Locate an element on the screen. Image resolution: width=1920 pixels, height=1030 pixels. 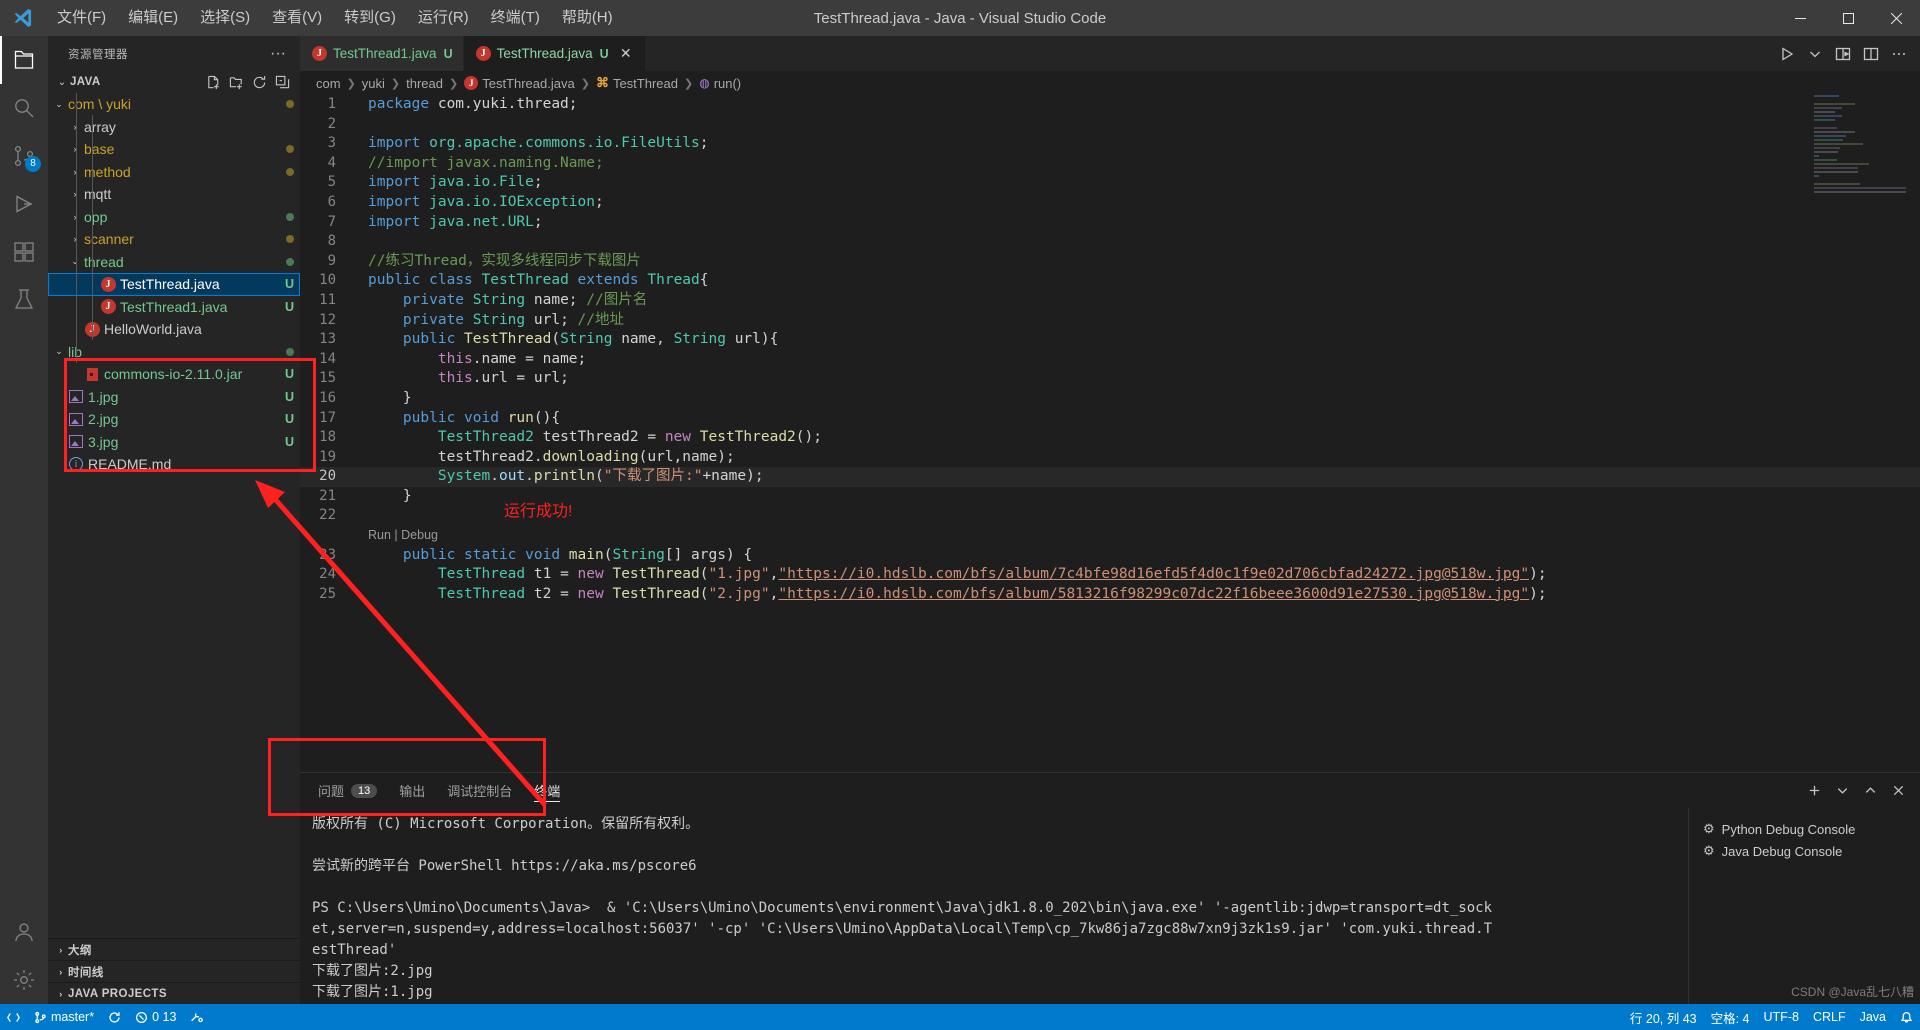
code-text: //练习Thread，实现多线程同步下载图片 is located at coordinates (1139, 262).